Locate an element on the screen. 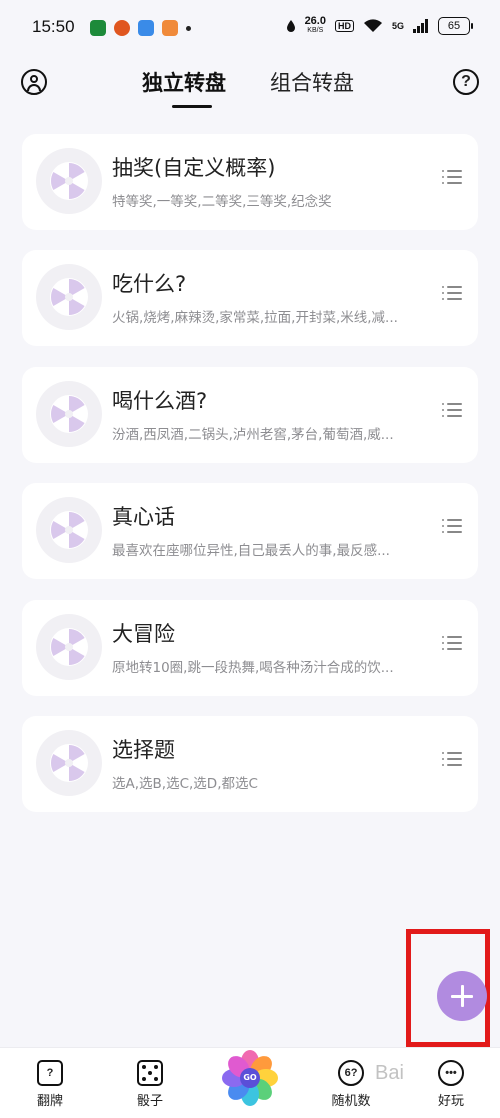 This screenshot has height=1118, width=500. net-speed: 26.0 KB/S is located at coordinates (315, 25).